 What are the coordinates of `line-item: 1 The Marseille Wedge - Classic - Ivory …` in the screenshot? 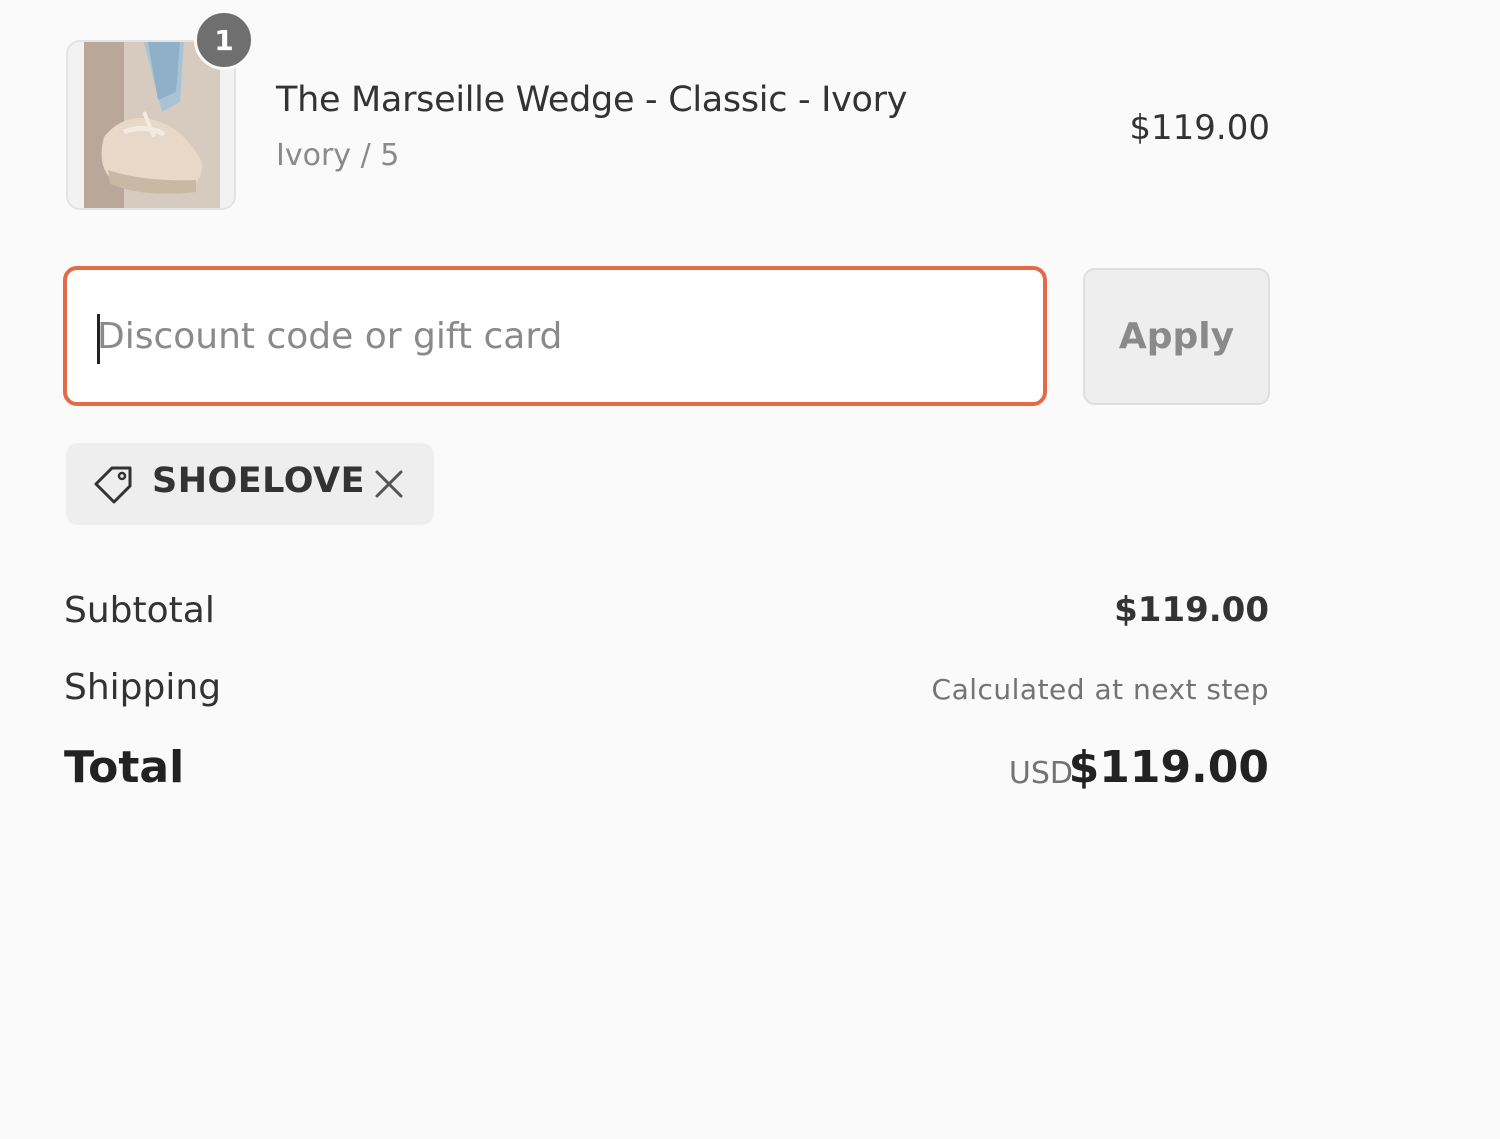 It's located at (668, 111).